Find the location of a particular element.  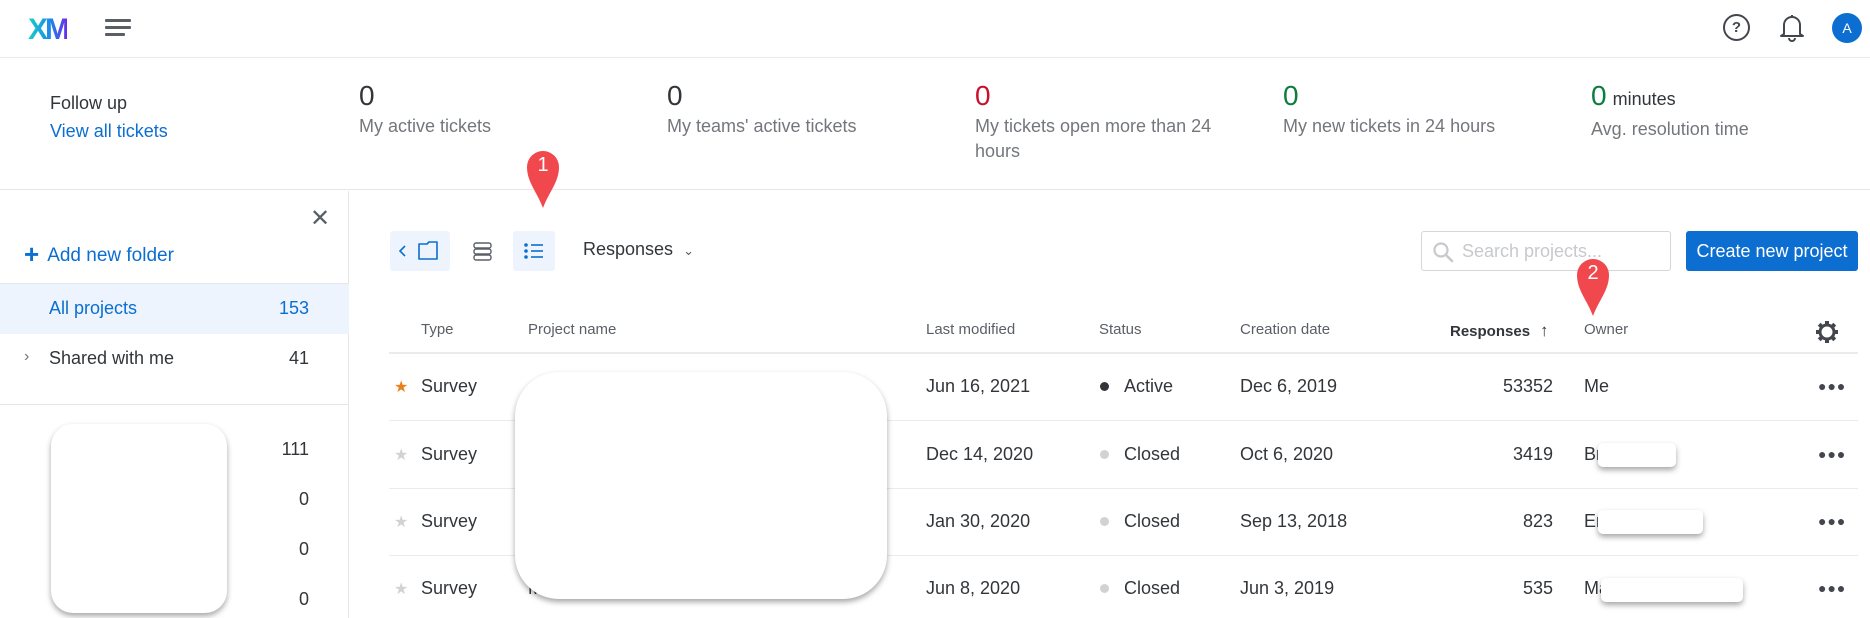

bell-icon is located at coordinates (1792, 28).